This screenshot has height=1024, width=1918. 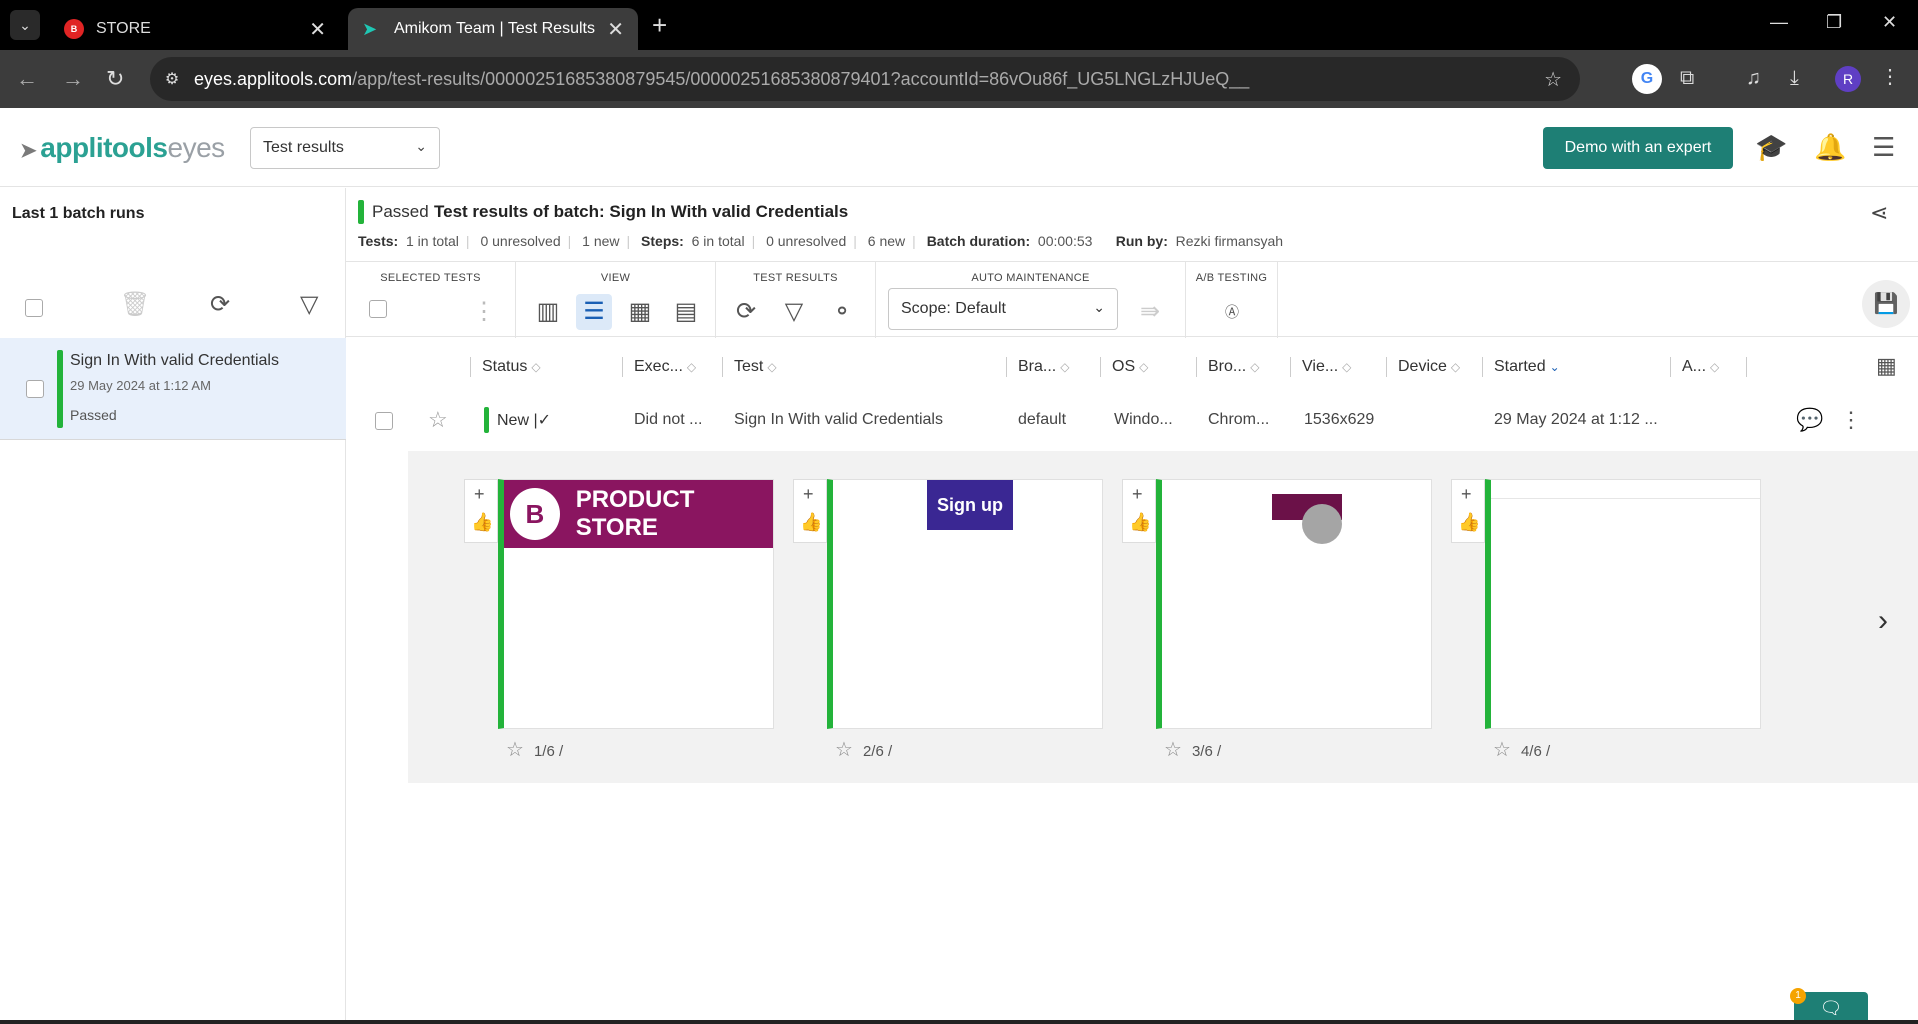 What do you see at coordinates (1809, 420) in the screenshot?
I see `comment-icon: 💬` at bounding box center [1809, 420].